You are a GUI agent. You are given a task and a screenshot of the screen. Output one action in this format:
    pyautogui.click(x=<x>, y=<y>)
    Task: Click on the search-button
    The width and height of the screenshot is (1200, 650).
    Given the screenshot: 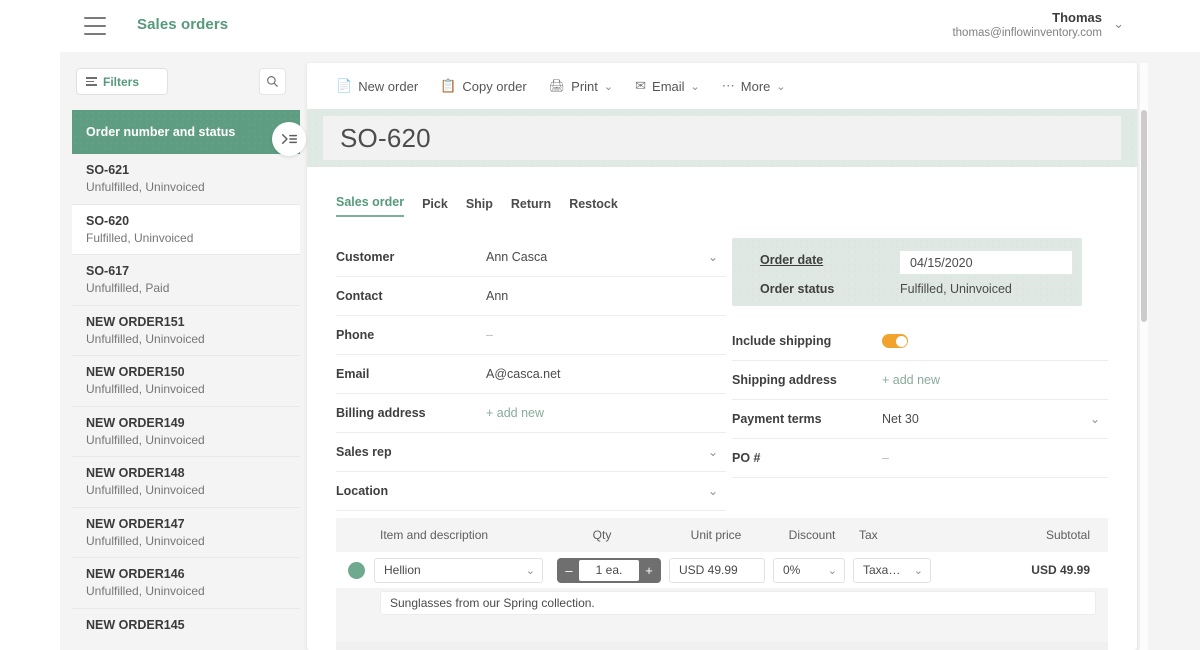 What is the action you would take?
    pyautogui.click(x=272, y=81)
    